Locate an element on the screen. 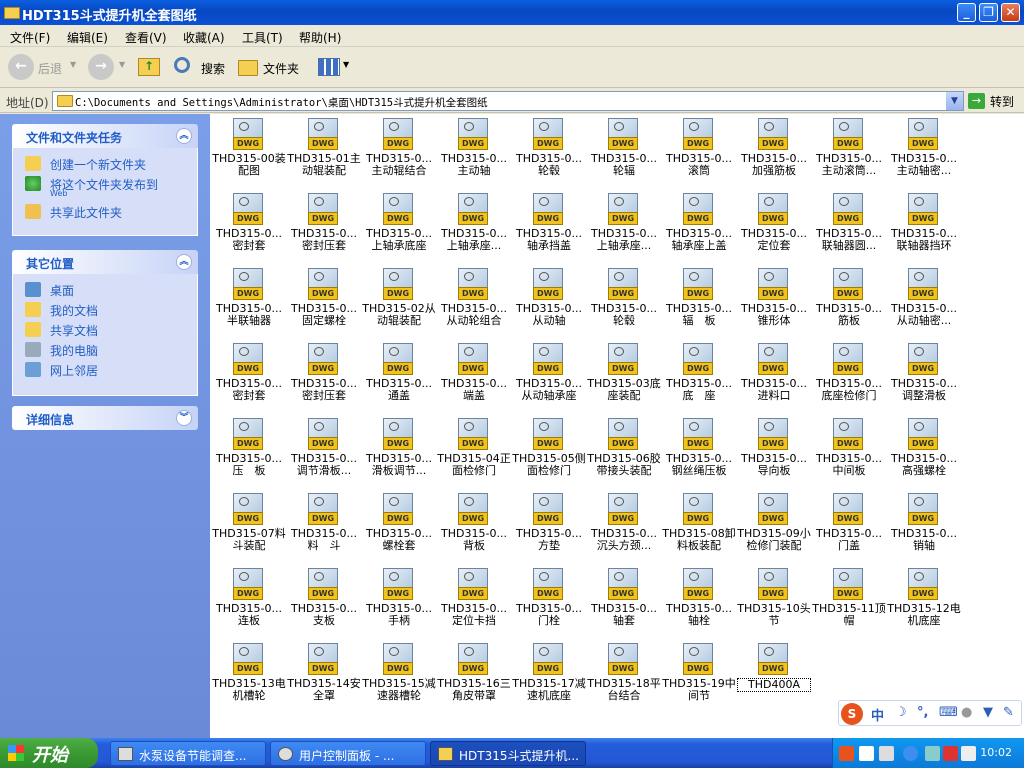 Image resolution: width=1024 pixels, height=768 pixels. clipboard-icon is located at coordinates (886, 753).